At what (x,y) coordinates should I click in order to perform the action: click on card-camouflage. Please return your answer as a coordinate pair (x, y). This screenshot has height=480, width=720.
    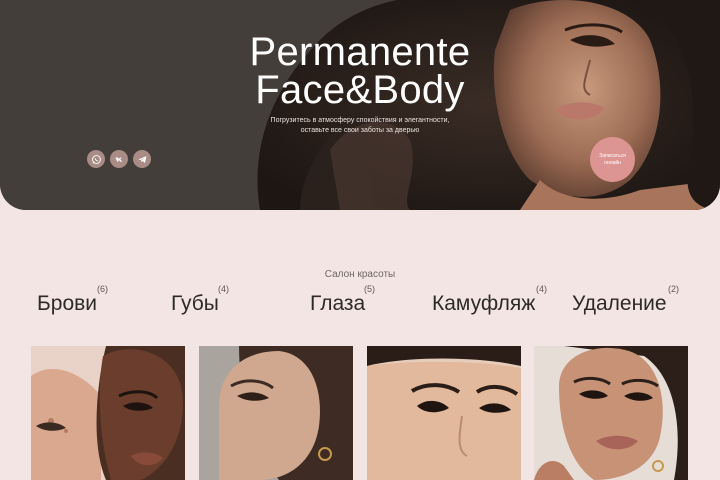
    Looking at the image, I should click on (611, 413).